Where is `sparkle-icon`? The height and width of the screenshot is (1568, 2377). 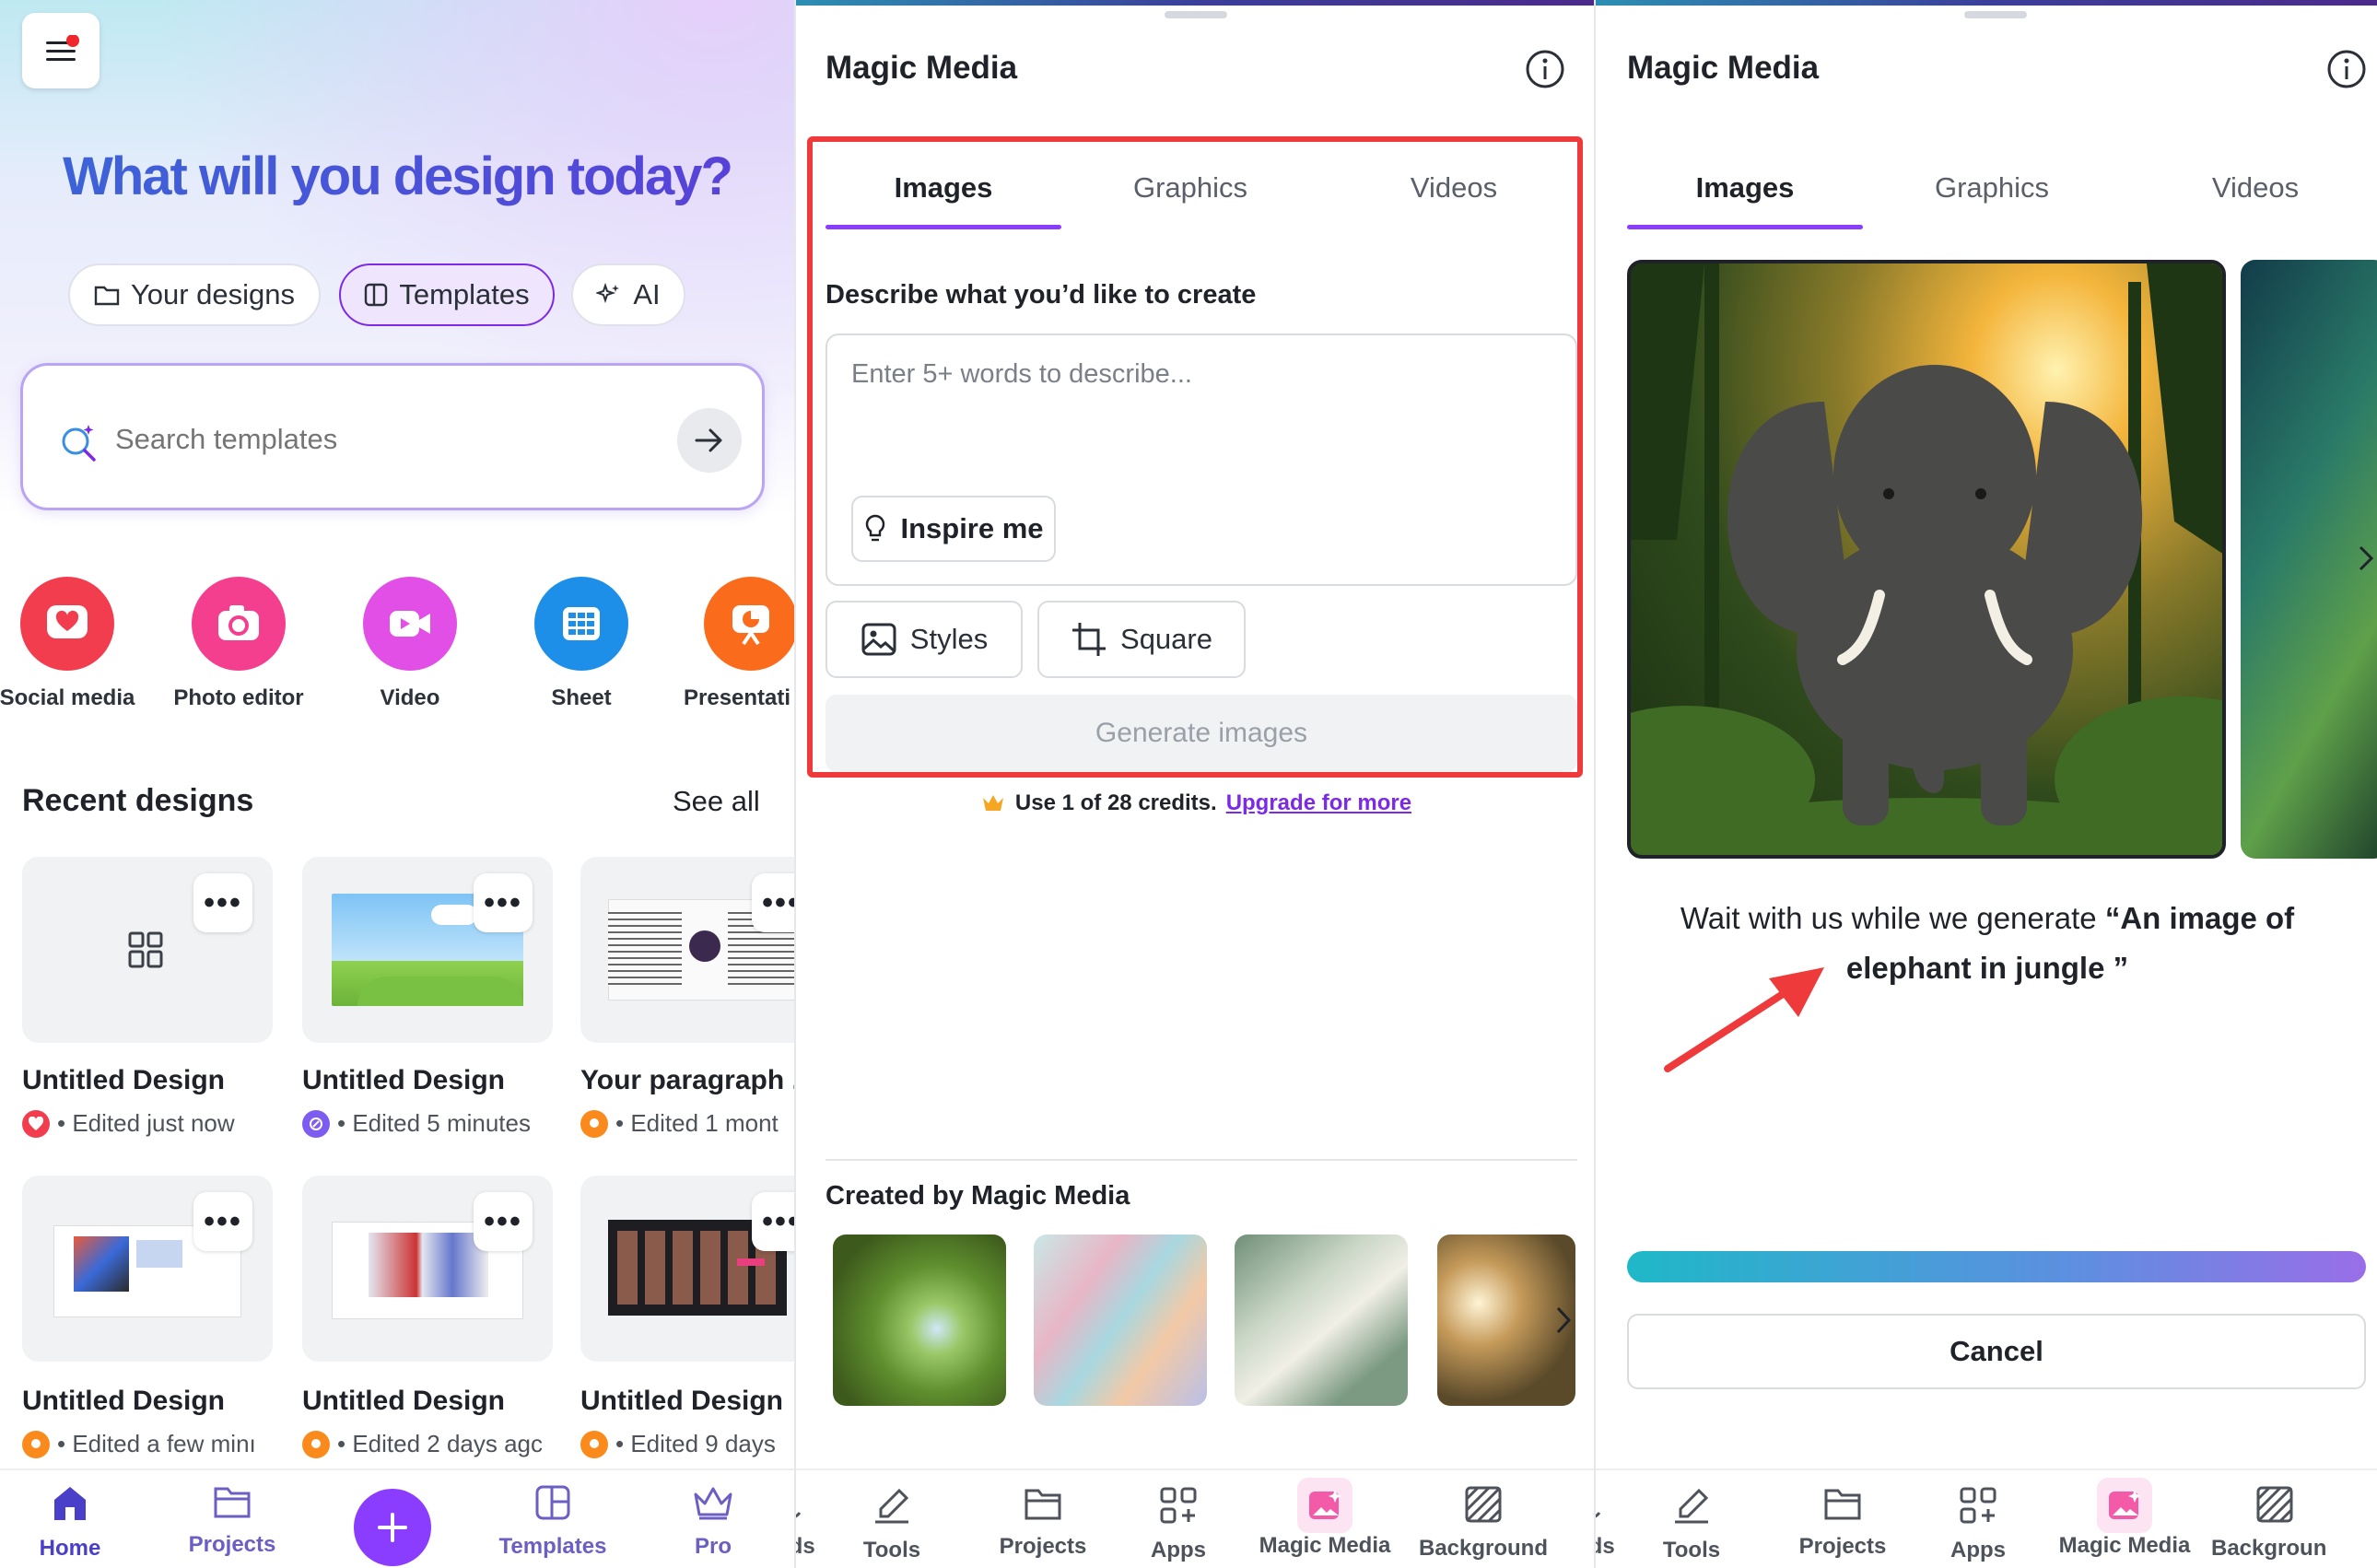
sparkle-icon is located at coordinates (608, 293).